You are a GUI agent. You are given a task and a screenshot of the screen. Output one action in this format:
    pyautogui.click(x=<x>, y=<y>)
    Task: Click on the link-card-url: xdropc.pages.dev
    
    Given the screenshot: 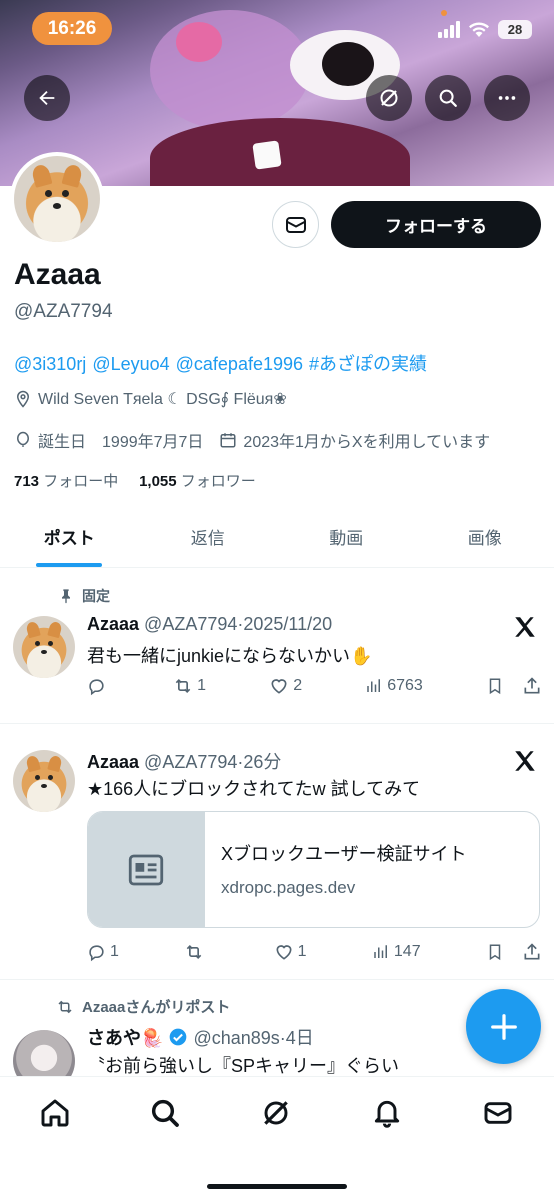 What is the action you would take?
    pyautogui.click(x=288, y=887)
    